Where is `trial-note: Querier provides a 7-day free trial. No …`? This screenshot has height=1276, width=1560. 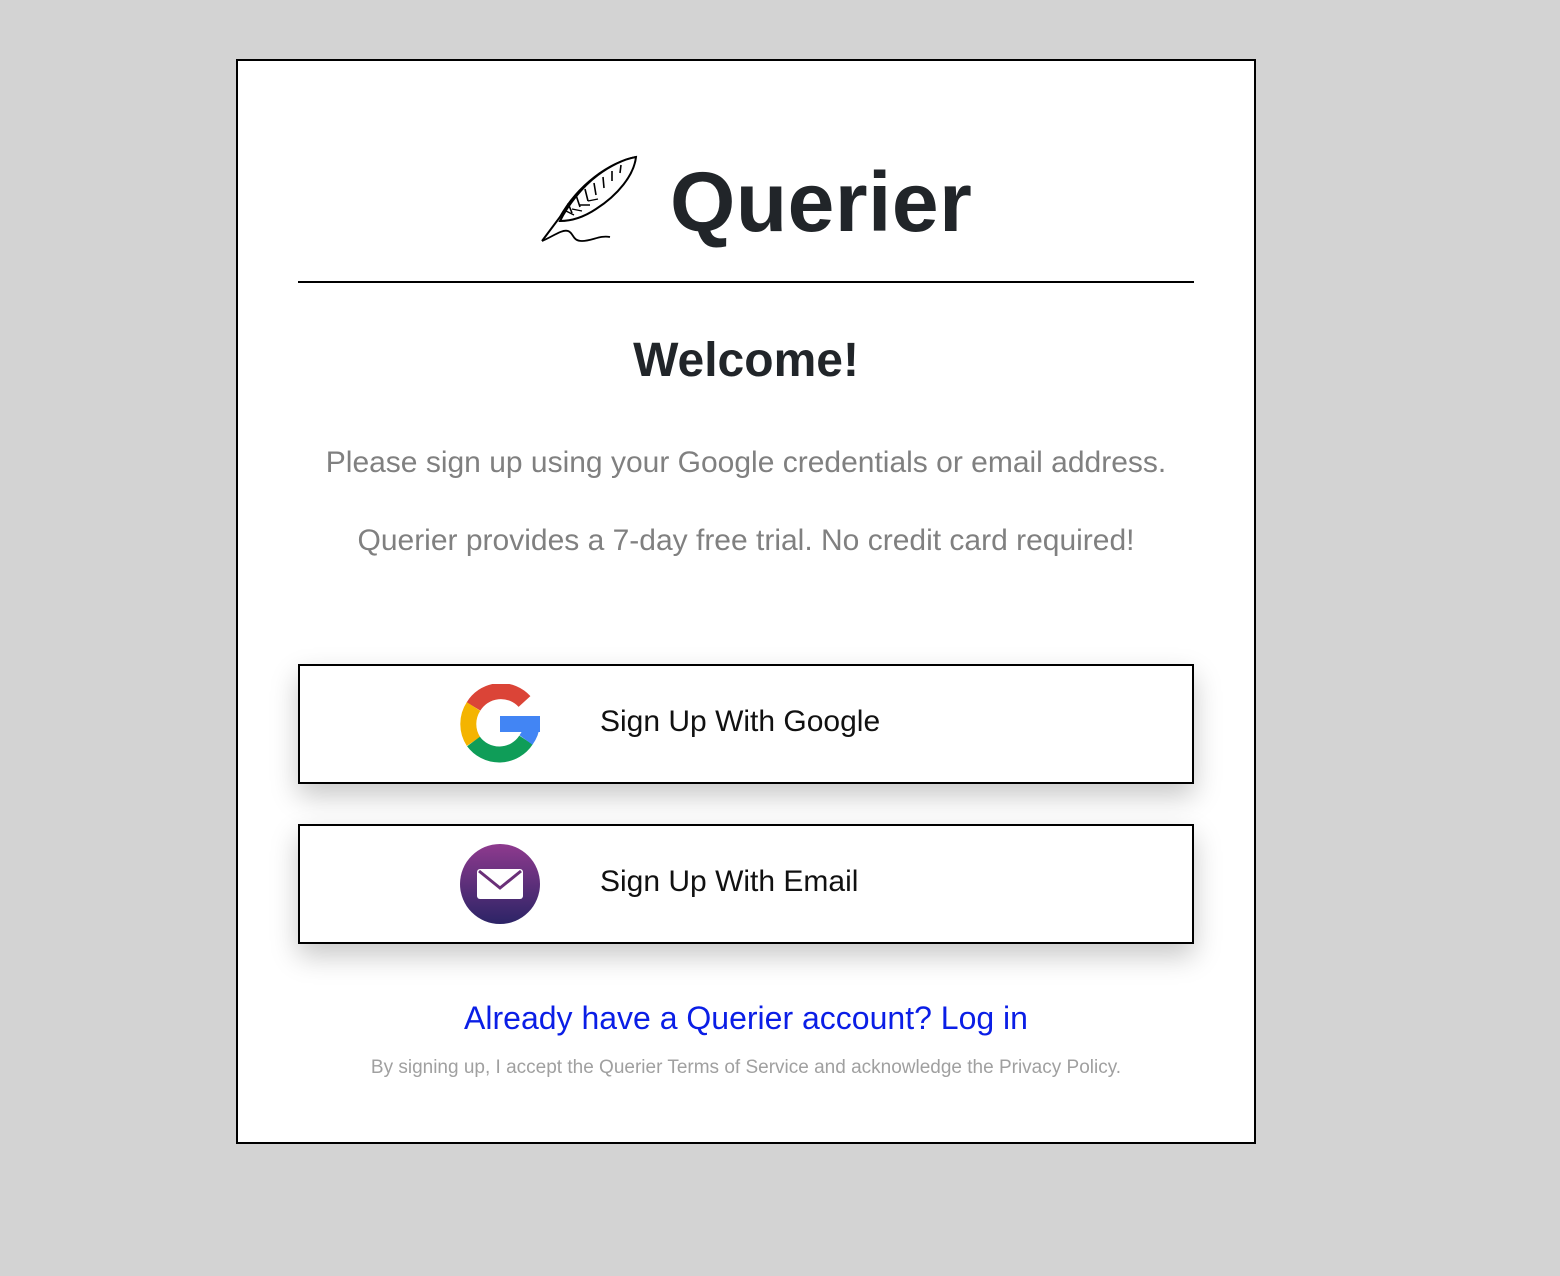
trial-note: Querier provides a 7-day free trial. No … is located at coordinates (746, 540).